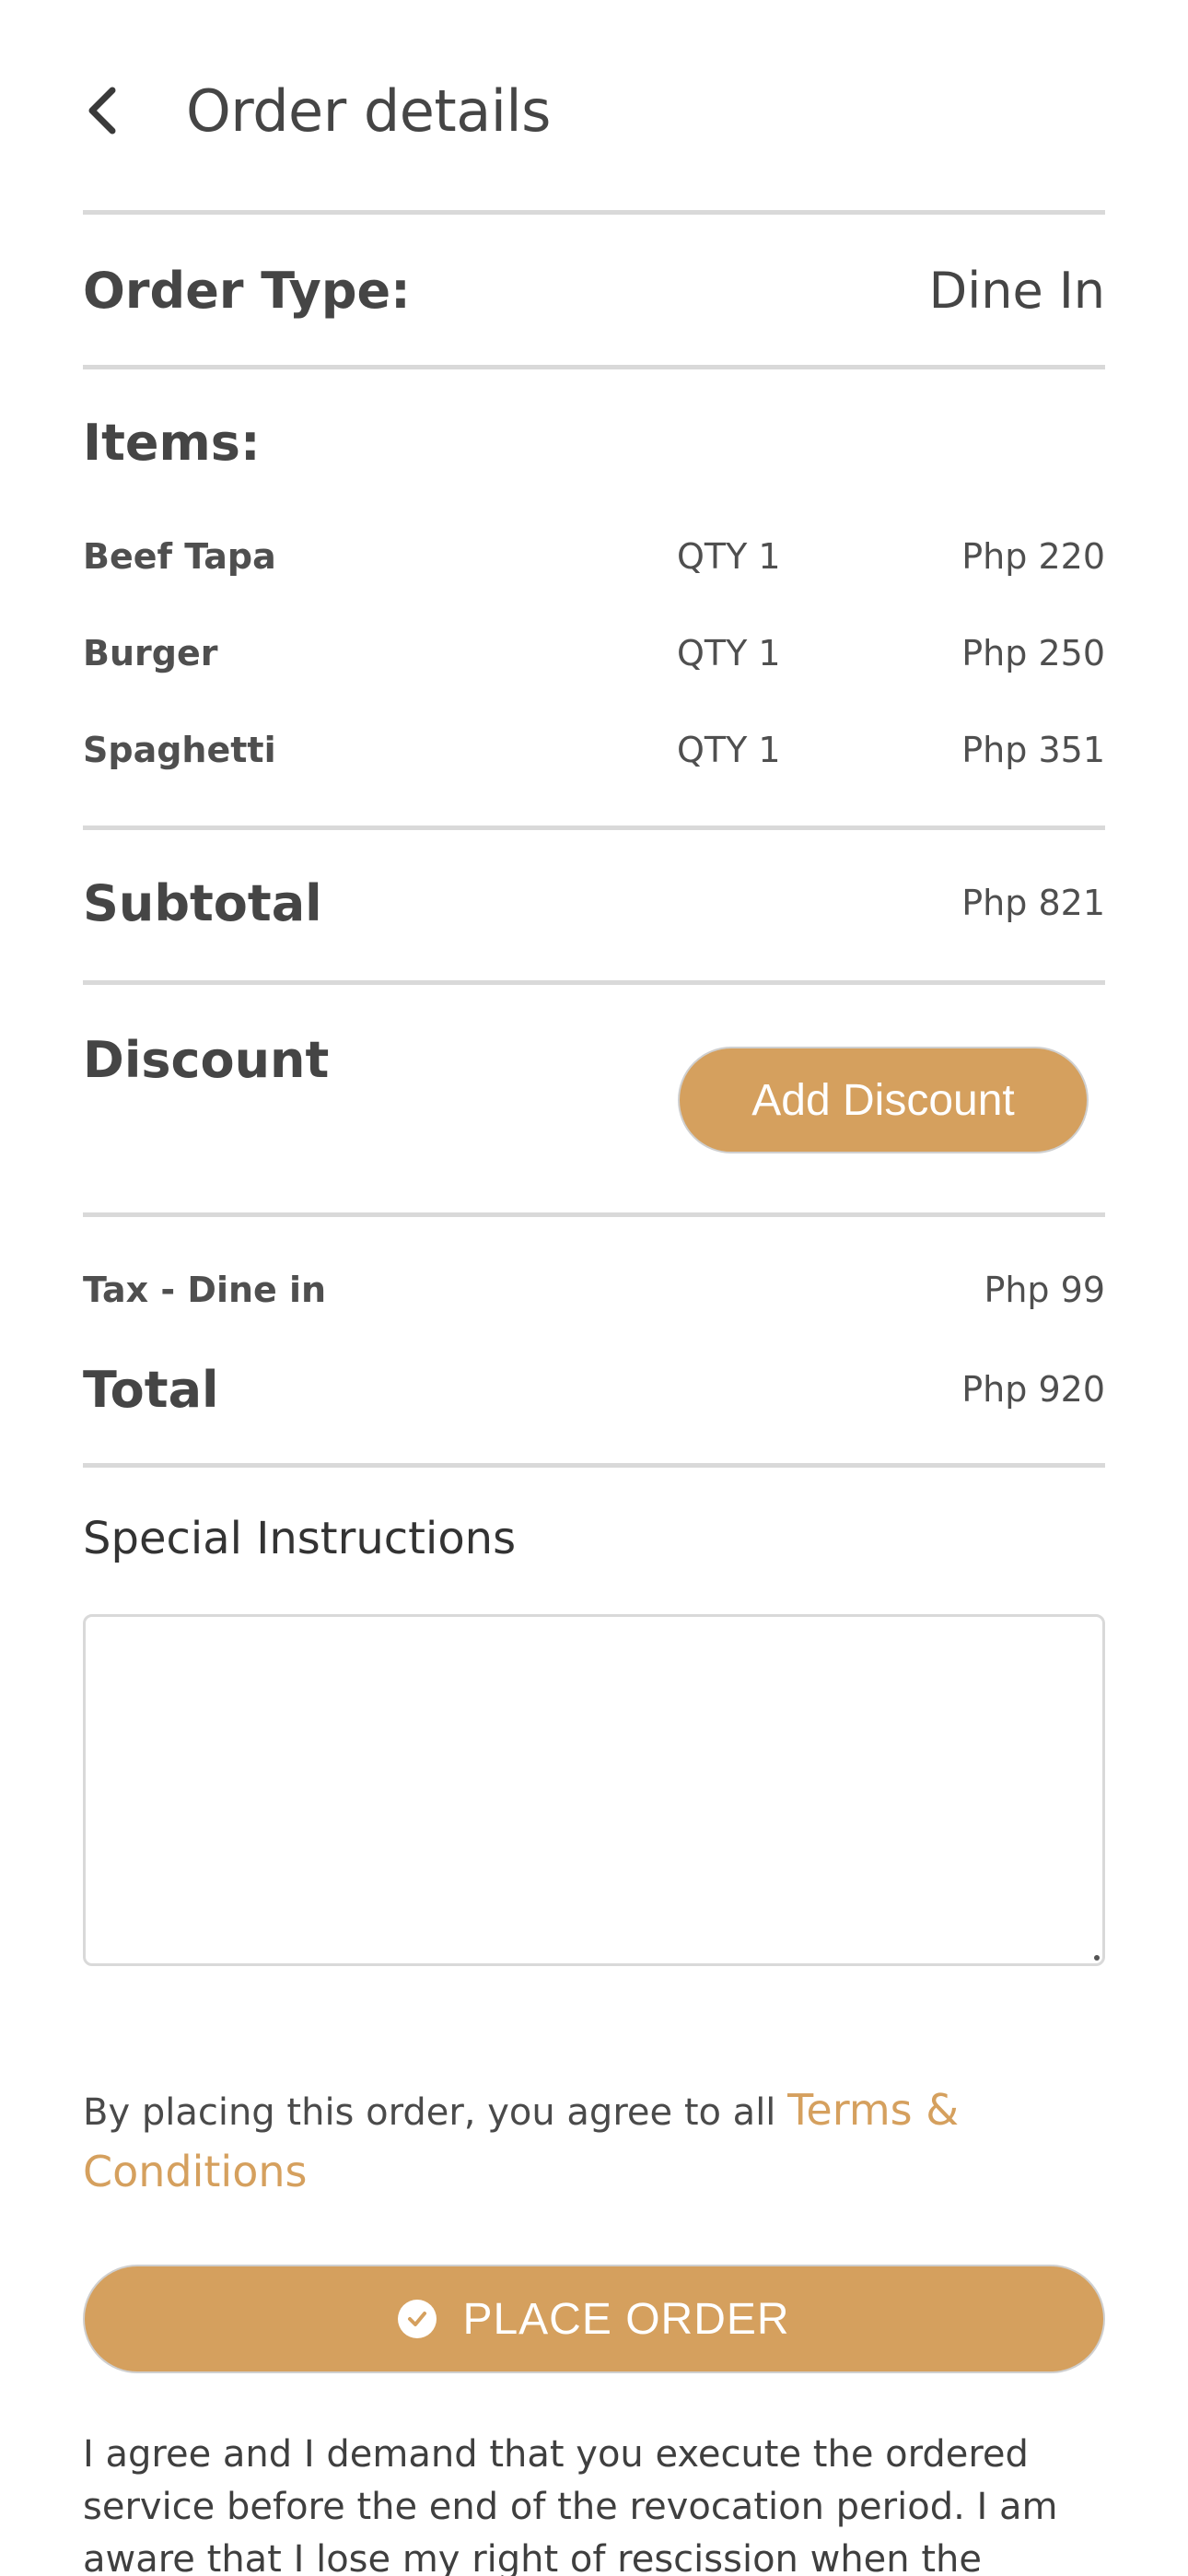 This screenshot has height=2576, width=1188. I want to click on discount-label: Discount, so click(206, 1059).